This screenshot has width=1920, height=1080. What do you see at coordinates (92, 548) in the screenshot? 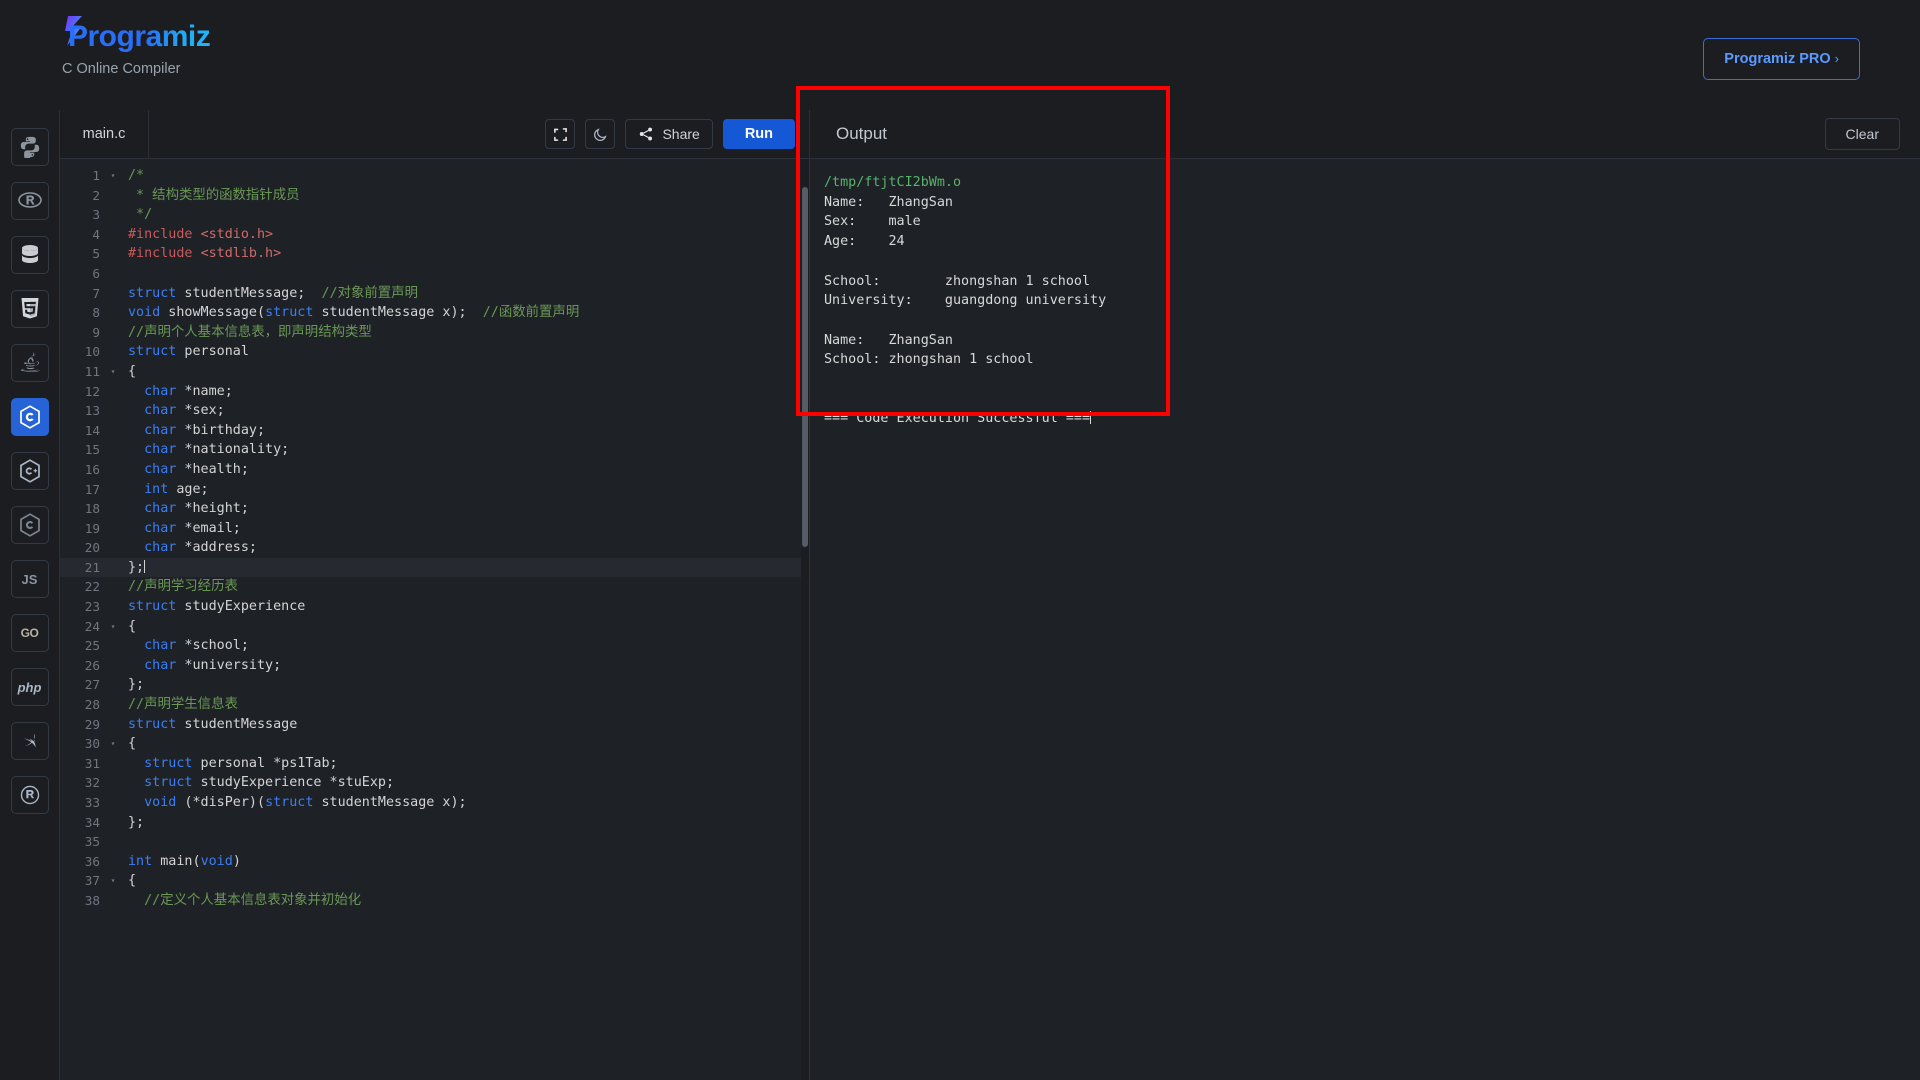
I see `line-number: 20` at bounding box center [92, 548].